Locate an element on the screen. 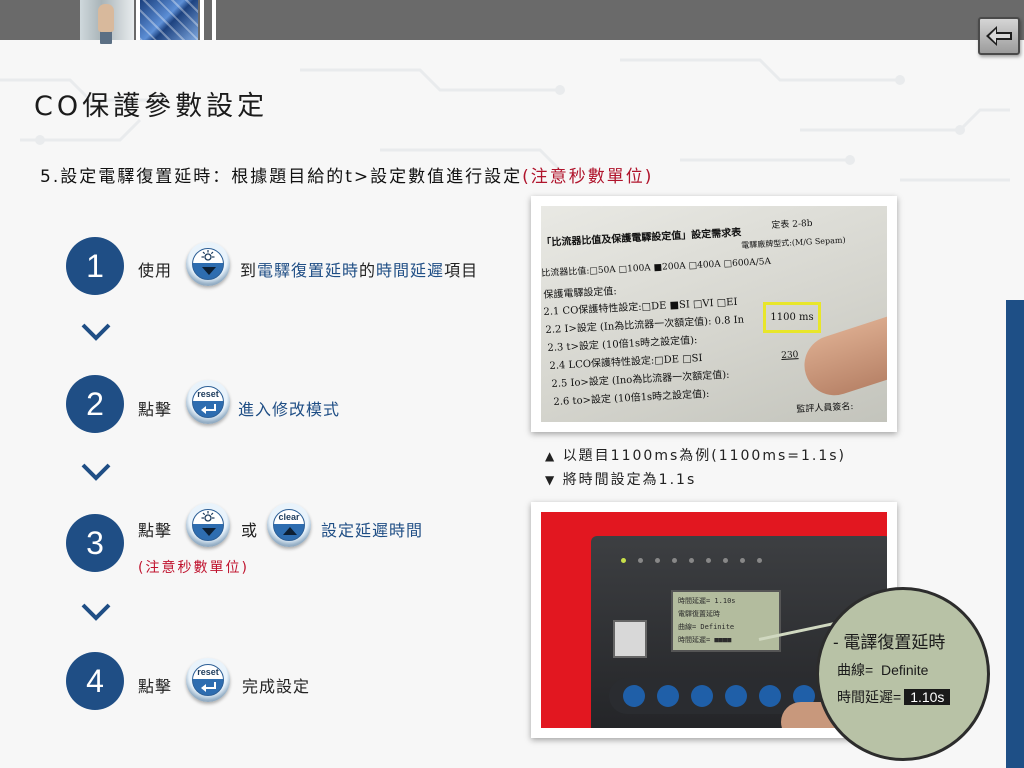 This screenshot has height=768, width=1024. subtitle-main: 5.設定電驛復置延時：根據題目給的t>設定數值進行設定 is located at coordinates (281, 177).